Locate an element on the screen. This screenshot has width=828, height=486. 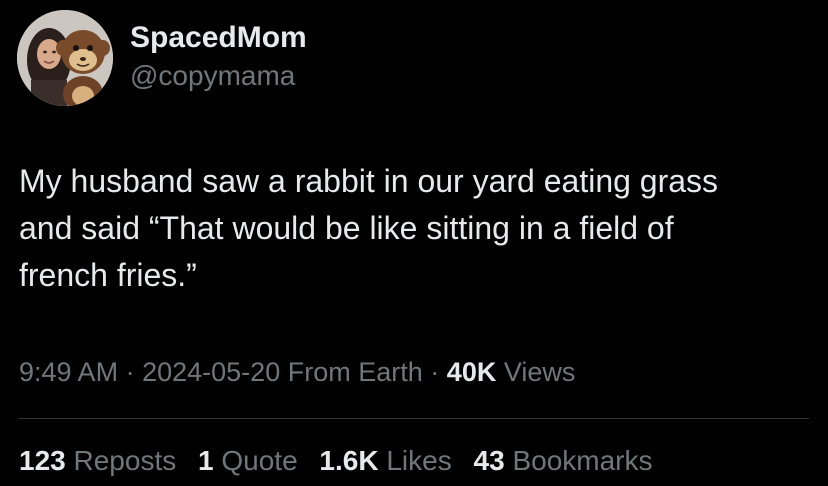
quotes-stat: 1 Quote is located at coordinates (248, 460).